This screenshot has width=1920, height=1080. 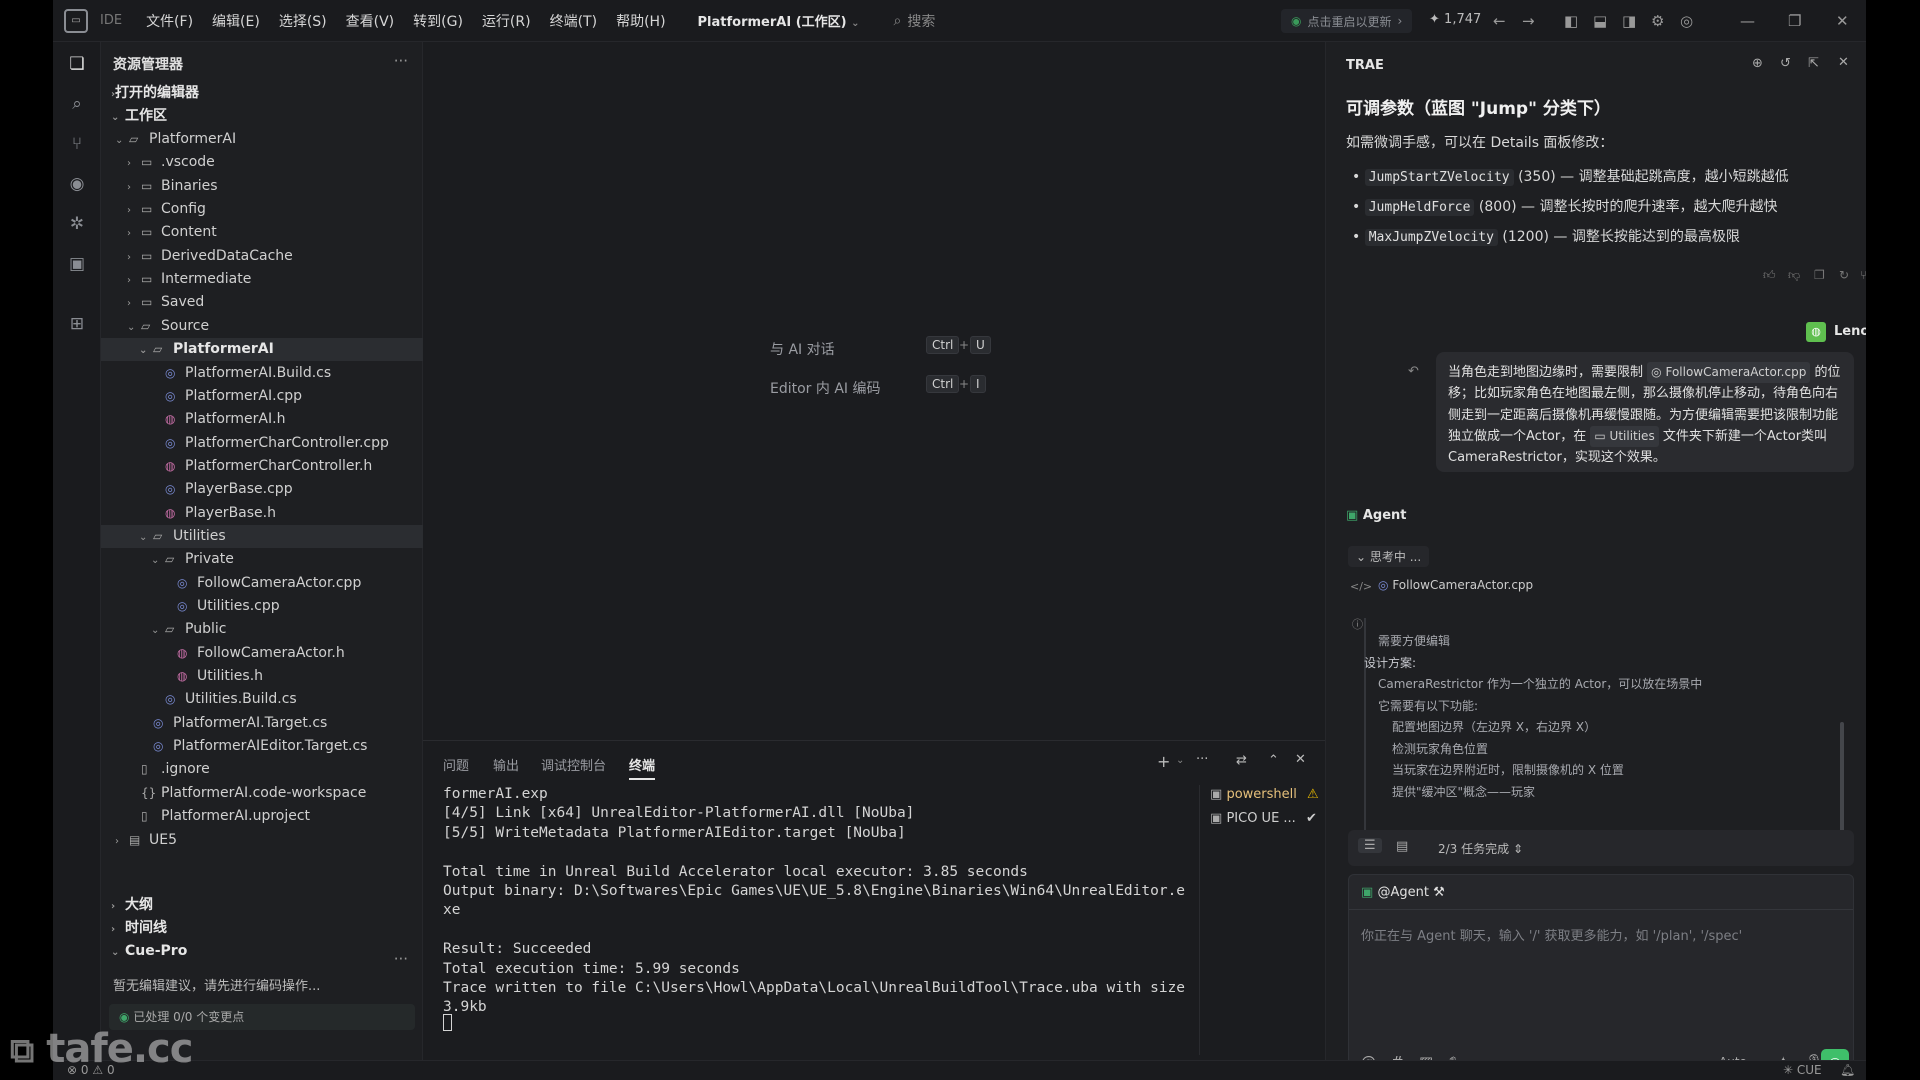 I want to click on back-arrow-icon: ←, so click(x=1499, y=21).